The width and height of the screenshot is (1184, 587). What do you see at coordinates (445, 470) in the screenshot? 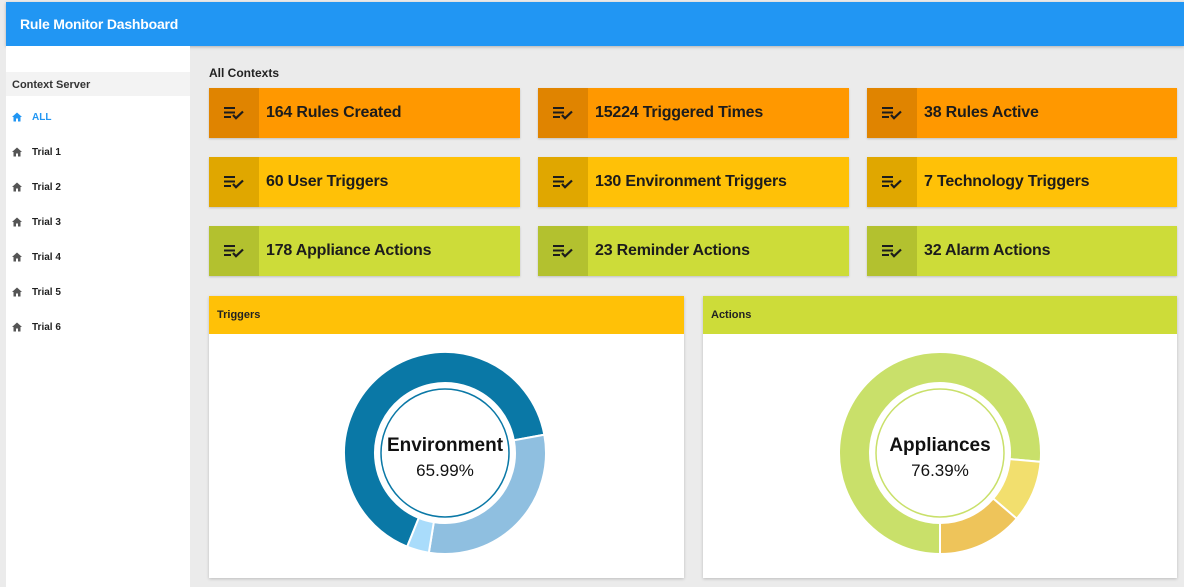
I see `triggers-donut-center-value: 65.99%` at bounding box center [445, 470].